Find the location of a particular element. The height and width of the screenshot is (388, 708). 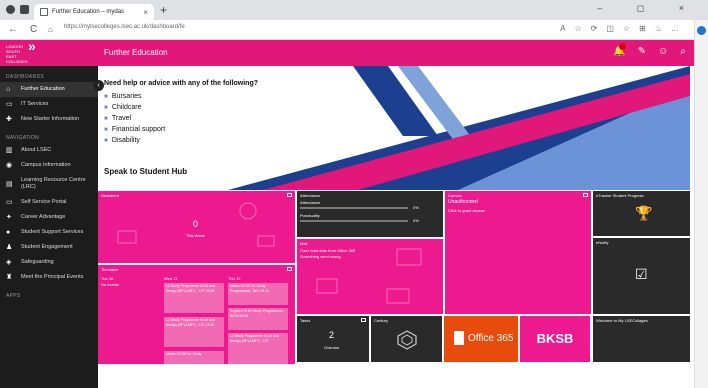

welcome-tile: Welcome to My LSECollages is located at coordinates (641, 339).